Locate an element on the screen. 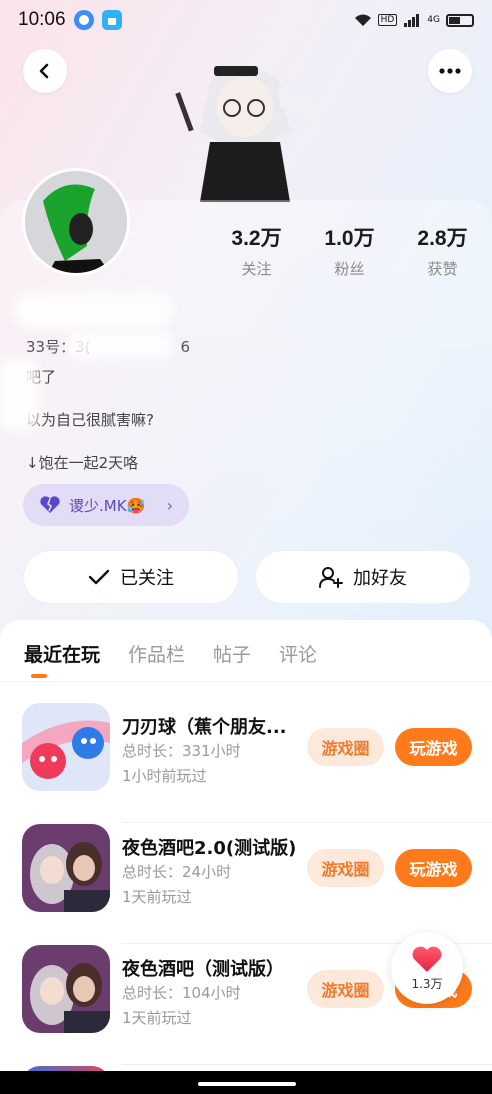 The image size is (492, 1094). profile-stats: 3.2万 关注 1.0万 粉丝 2.8万 获赞 is located at coordinates (349, 250).